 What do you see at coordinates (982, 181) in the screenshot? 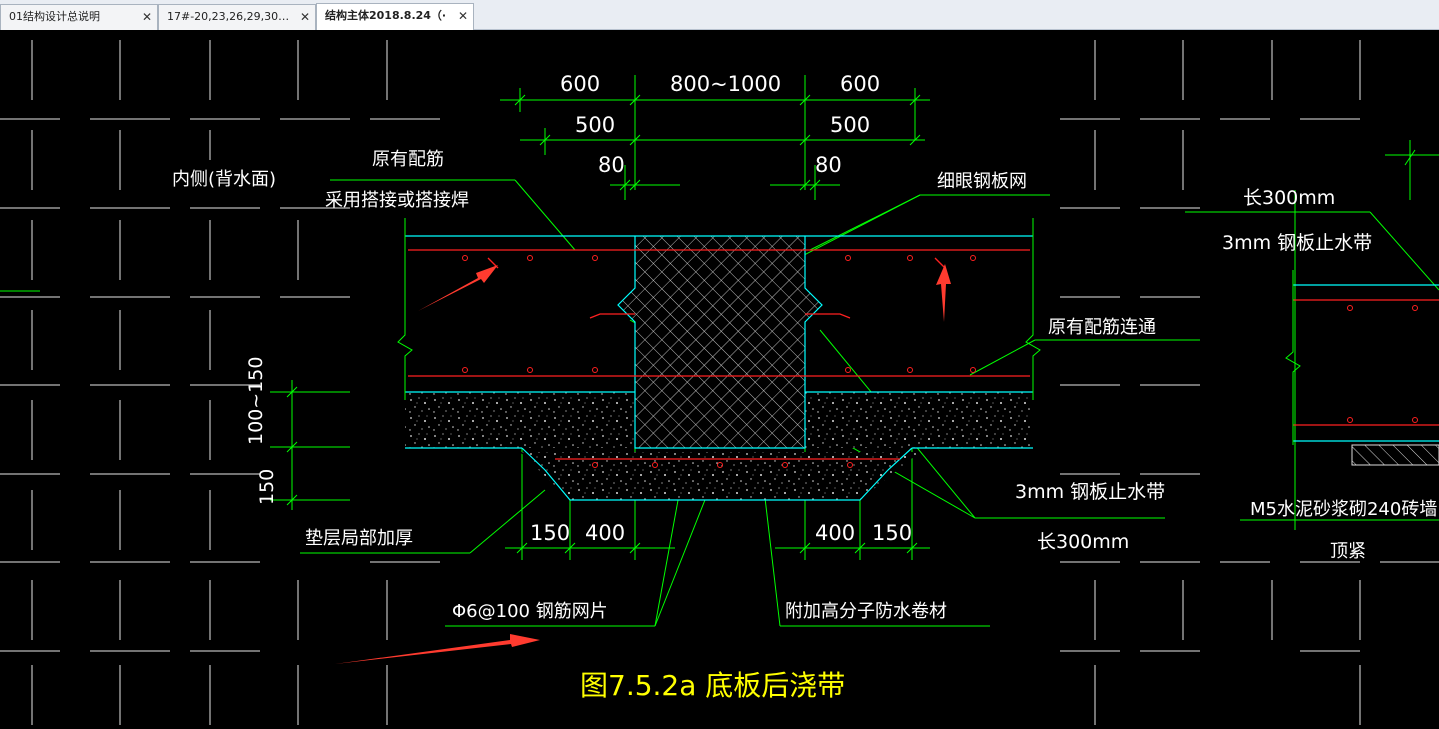
I see `label-fine-mesh: 细眼钢板网` at bounding box center [982, 181].